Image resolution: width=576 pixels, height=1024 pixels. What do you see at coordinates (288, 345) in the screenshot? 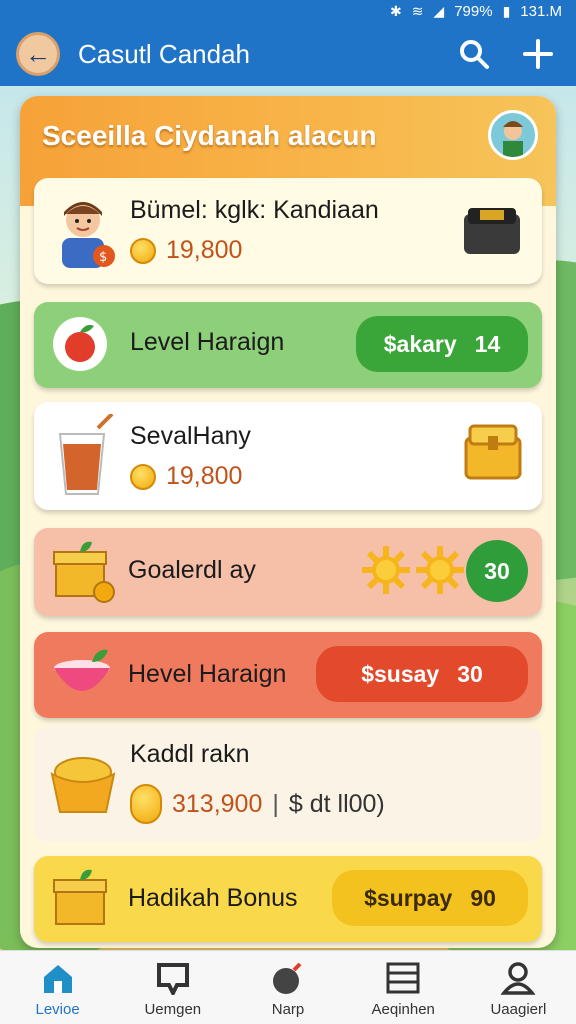
I see `list-item: Level Haraign $akary 14` at bounding box center [288, 345].